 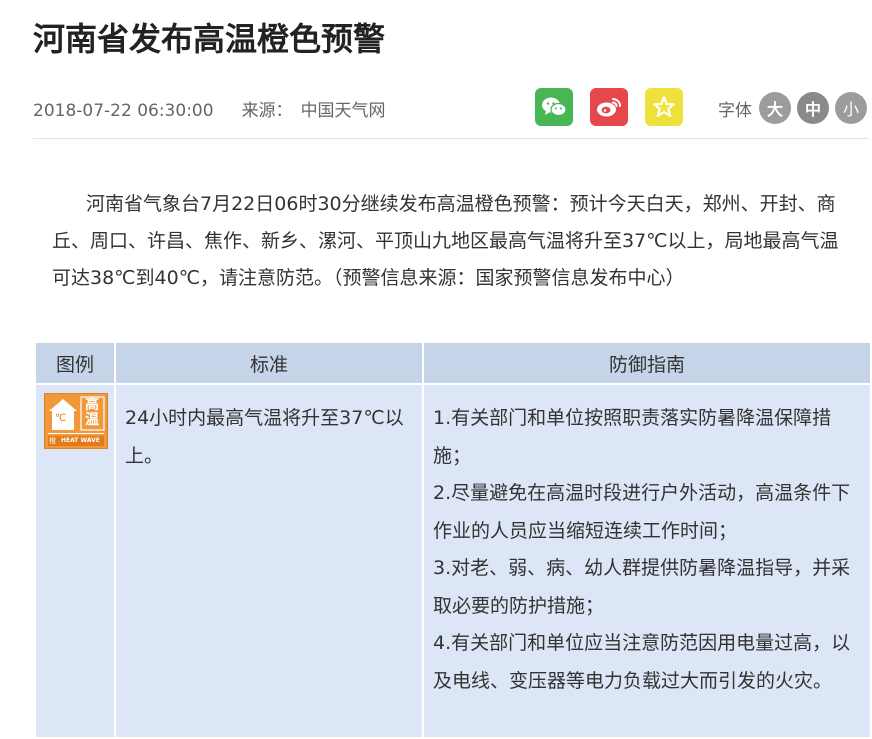 I want to click on article-title: 河南省发布高温橙色预警, so click(x=209, y=39).